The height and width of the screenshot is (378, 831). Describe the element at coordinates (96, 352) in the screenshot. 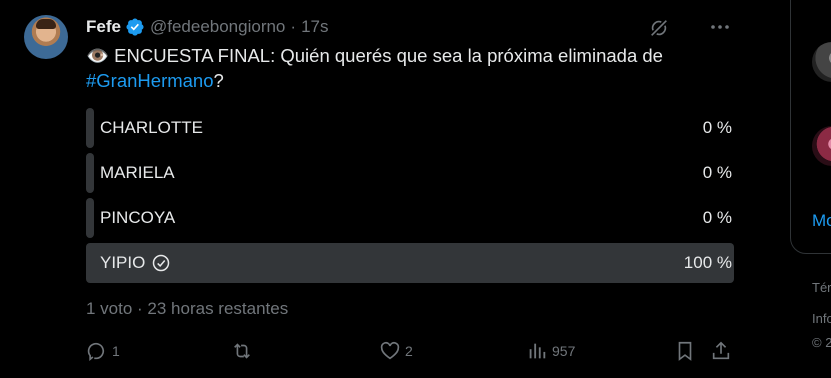

I see `reply-icon` at that location.